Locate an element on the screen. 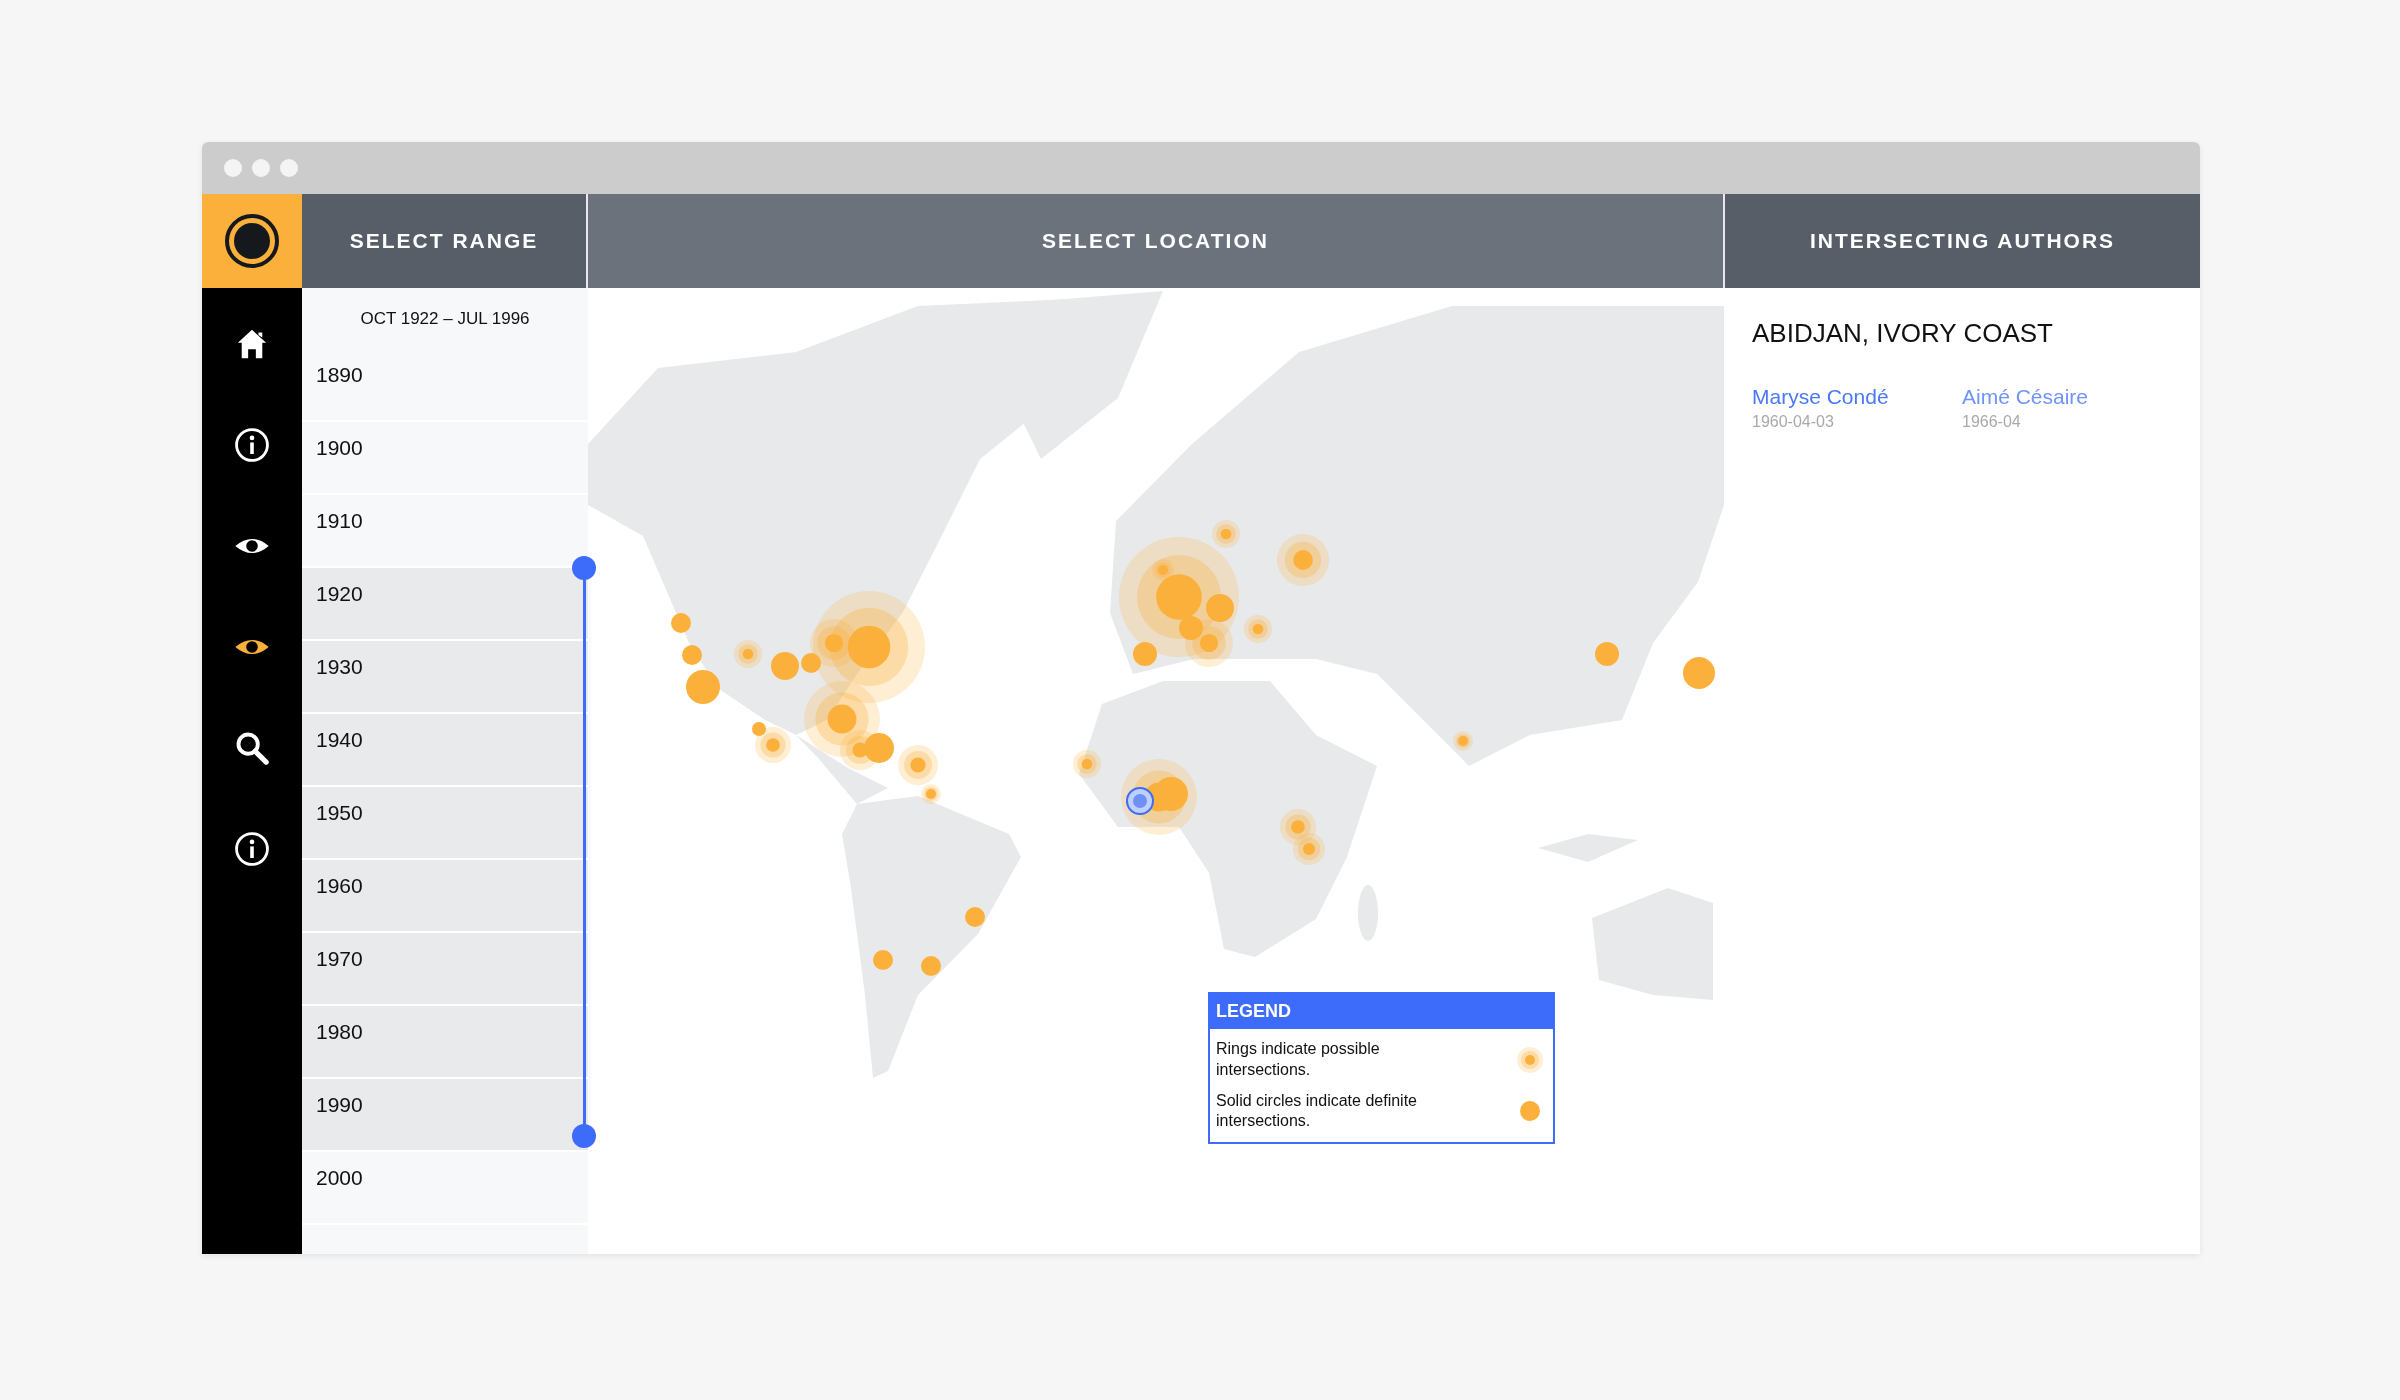 This screenshot has height=1400, width=2400. year-row: 1930 is located at coordinates (445, 677).